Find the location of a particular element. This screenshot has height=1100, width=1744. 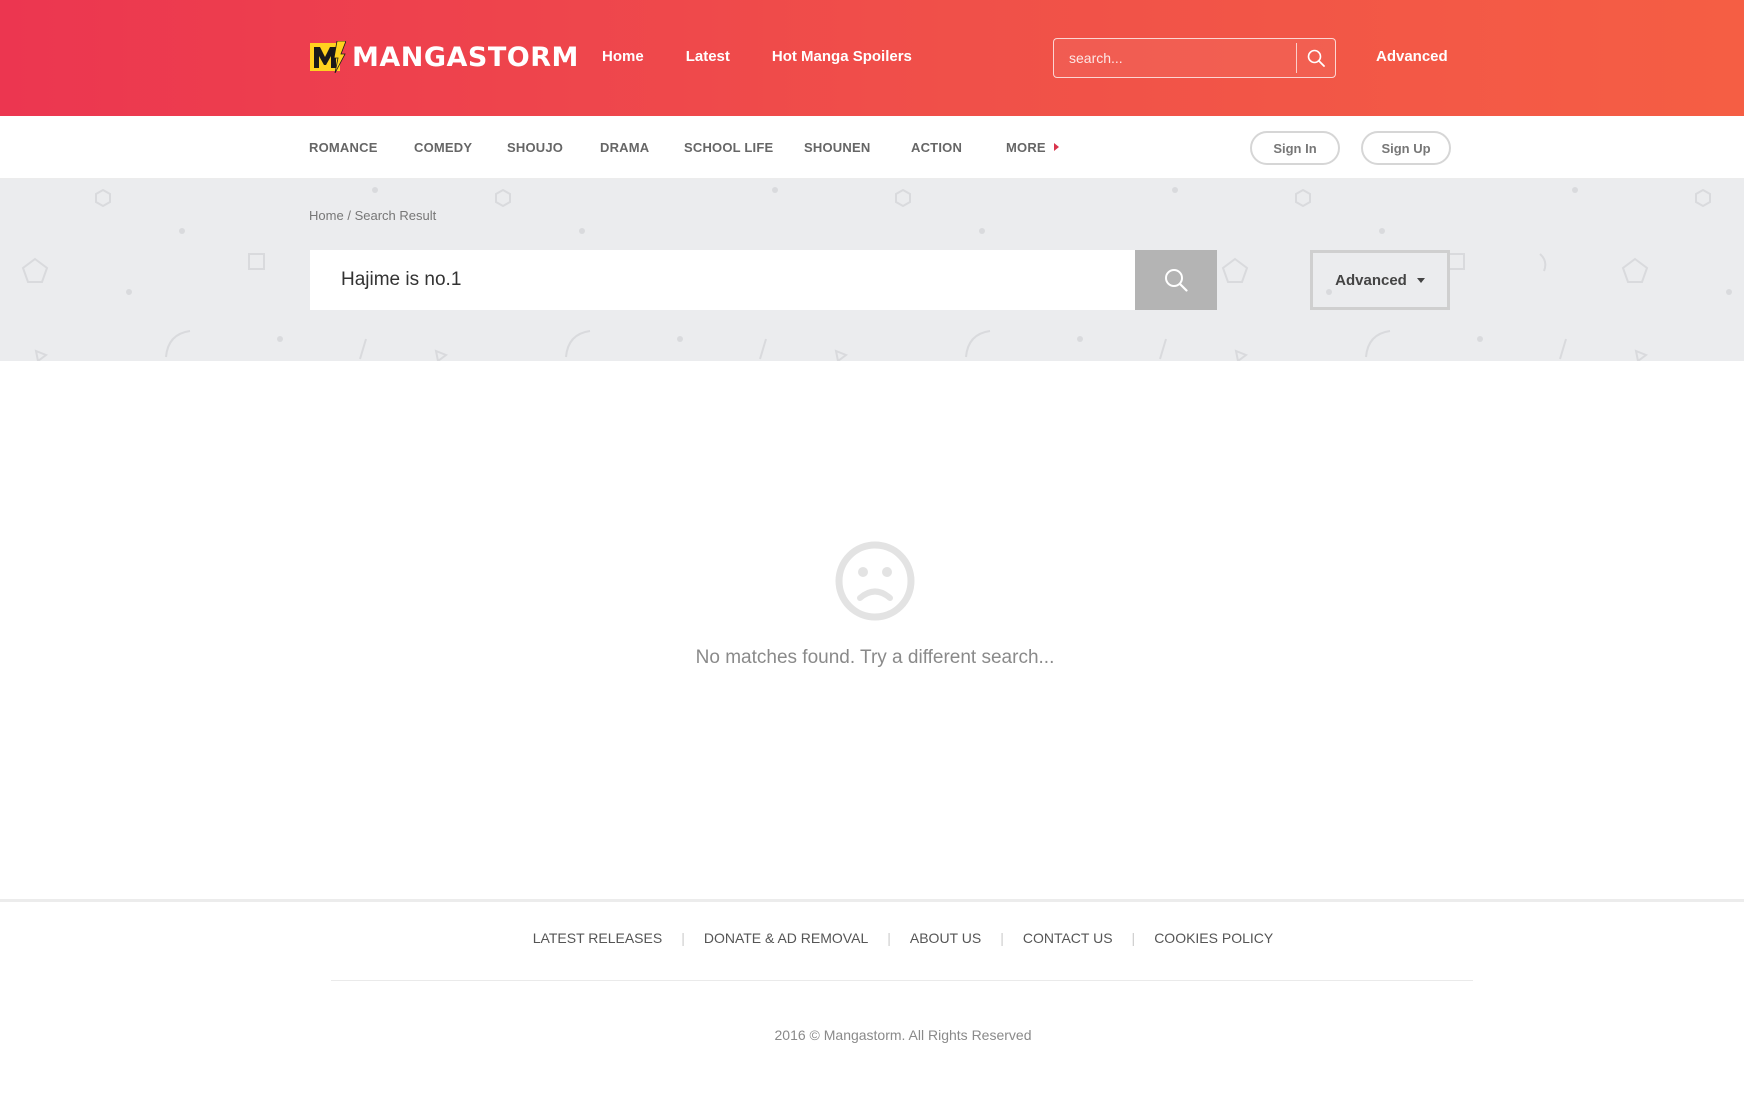

footer-link-contact-us: CONTACT US is located at coordinates (1068, 938).